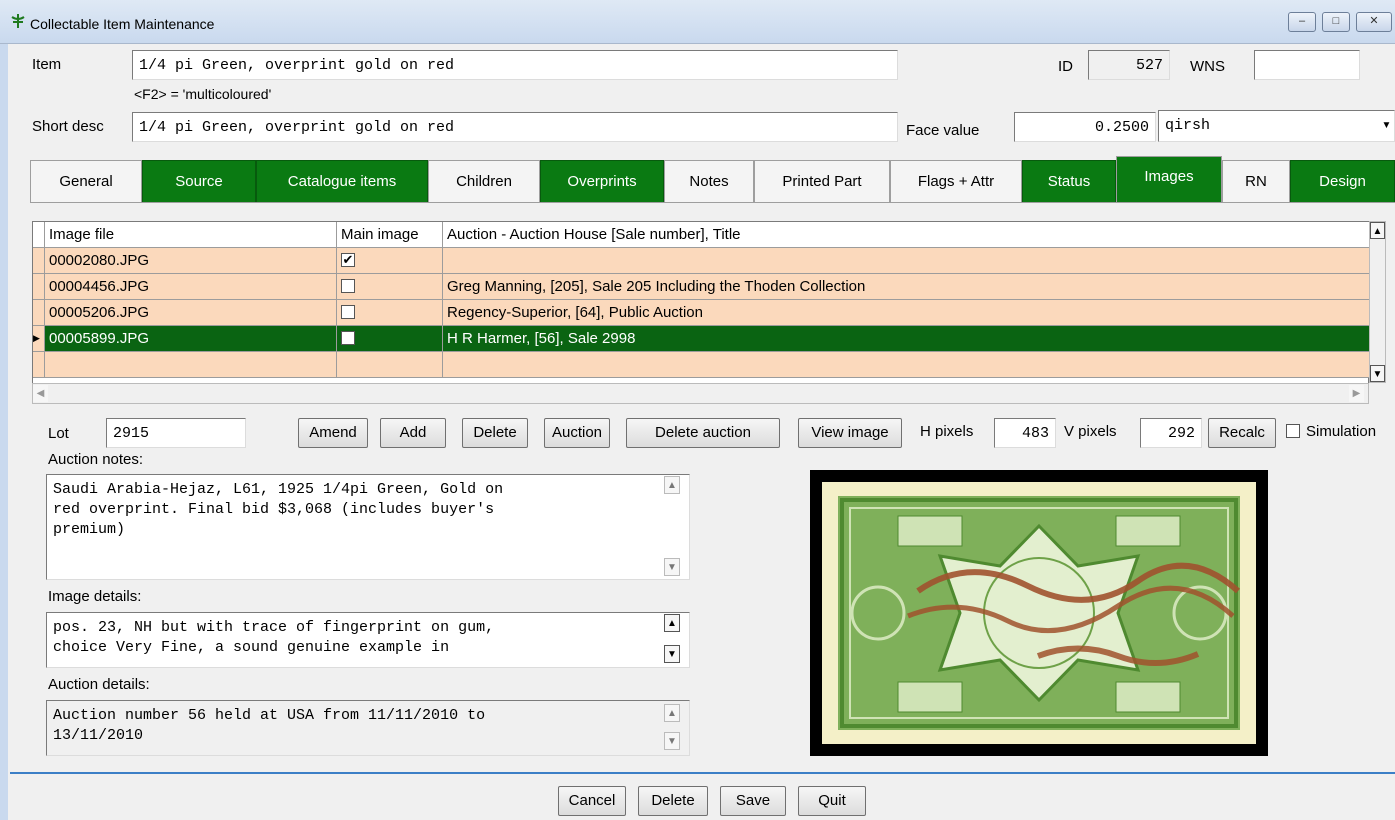 This screenshot has width=1395, height=820. What do you see at coordinates (1256, 181) in the screenshot?
I see `tab-rn: RN` at bounding box center [1256, 181].